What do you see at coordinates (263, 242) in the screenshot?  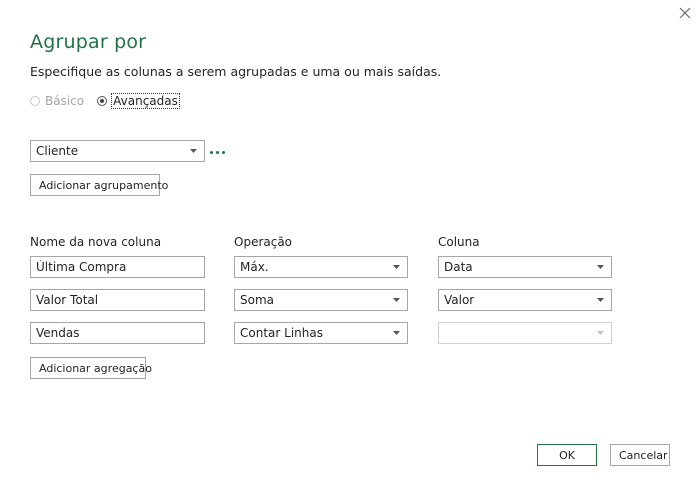 I see `header-operation: Operação` at bounding box center [263, 242].